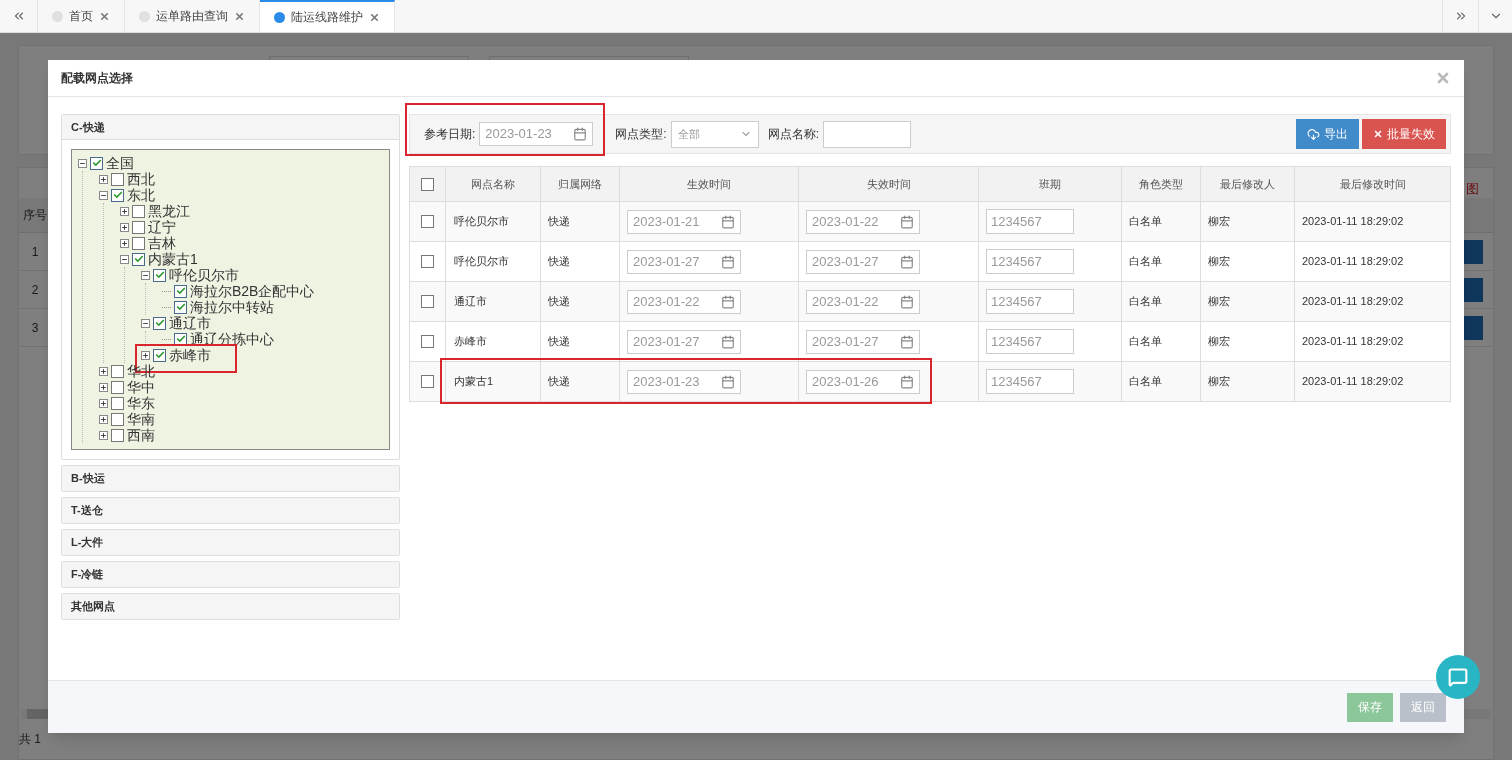 The width and height of the screenshot is (1512, 760). I want to click on tree-node-label: 西南, so click(141, 435).